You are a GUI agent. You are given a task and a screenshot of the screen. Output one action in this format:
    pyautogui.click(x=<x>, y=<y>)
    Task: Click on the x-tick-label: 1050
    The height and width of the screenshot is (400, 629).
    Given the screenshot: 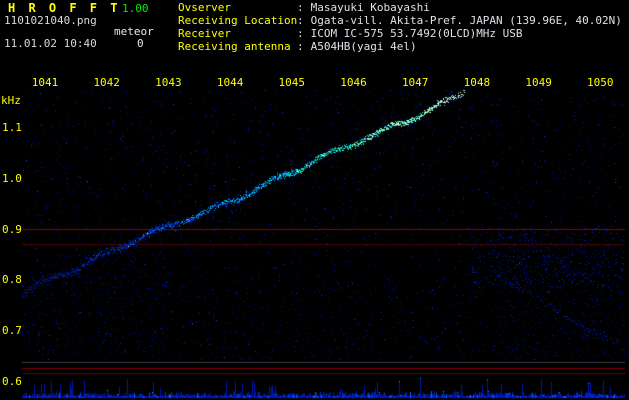 What is the action you would take?
    pyautogui.click(x=600, y=82)
    